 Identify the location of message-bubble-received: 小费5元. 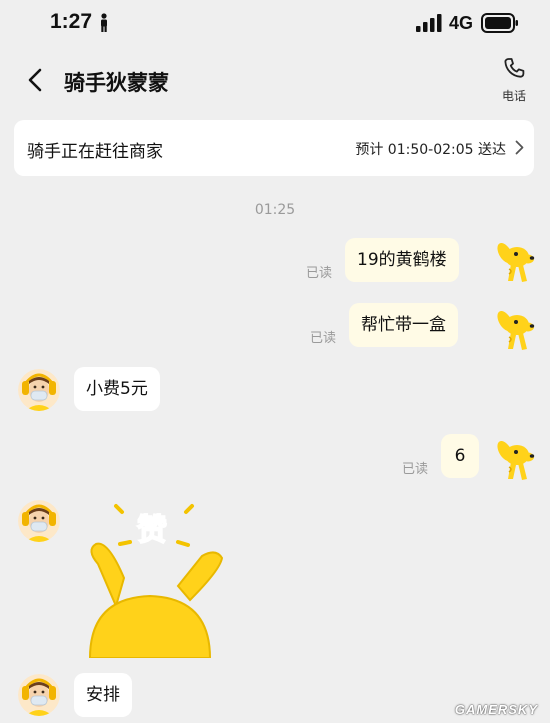
(117, 389).